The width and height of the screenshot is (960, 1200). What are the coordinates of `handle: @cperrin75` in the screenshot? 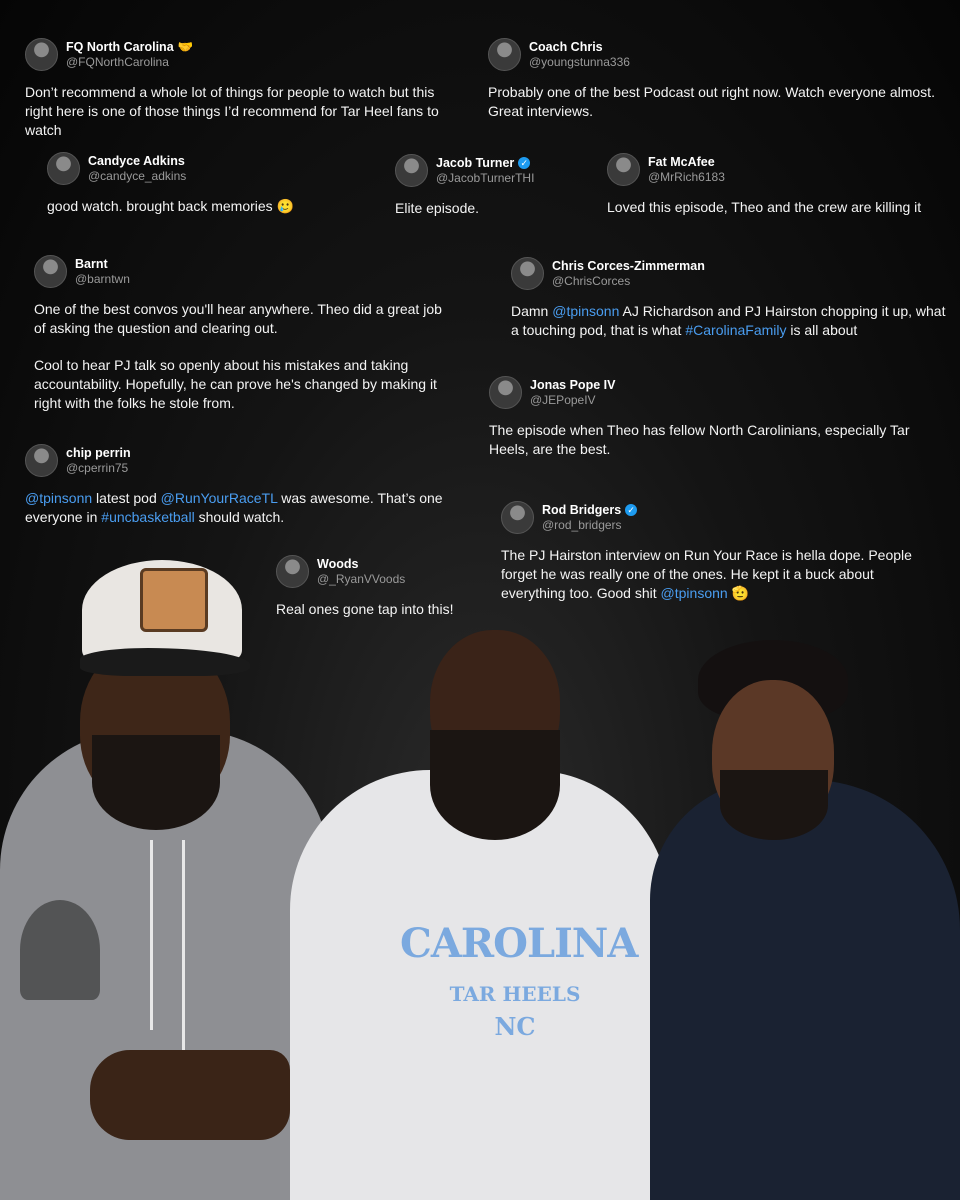 It's located at (98, 468).